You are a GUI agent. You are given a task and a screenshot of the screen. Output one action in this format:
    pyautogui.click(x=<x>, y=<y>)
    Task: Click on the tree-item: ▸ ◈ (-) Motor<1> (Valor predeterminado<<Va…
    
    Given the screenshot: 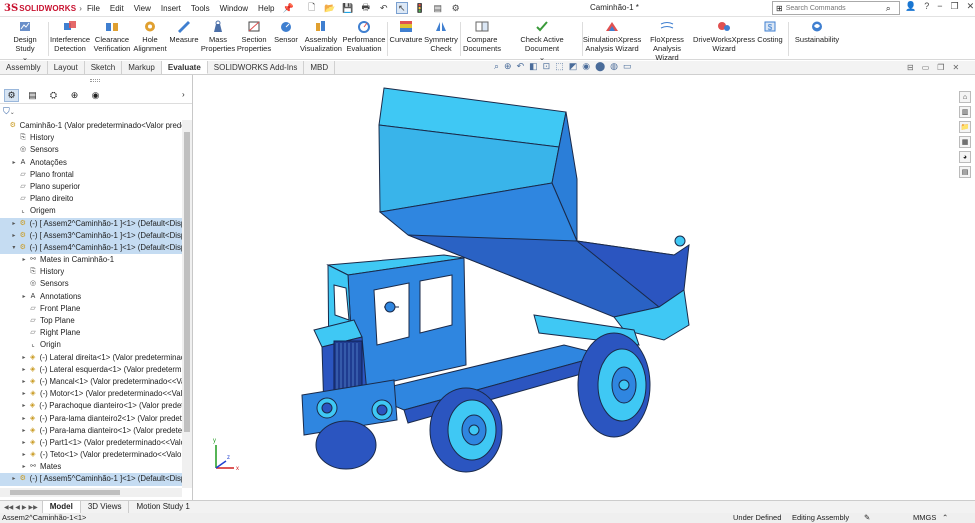 What is the action you would take?
    pyautogui.click(x=91, y=394)
    